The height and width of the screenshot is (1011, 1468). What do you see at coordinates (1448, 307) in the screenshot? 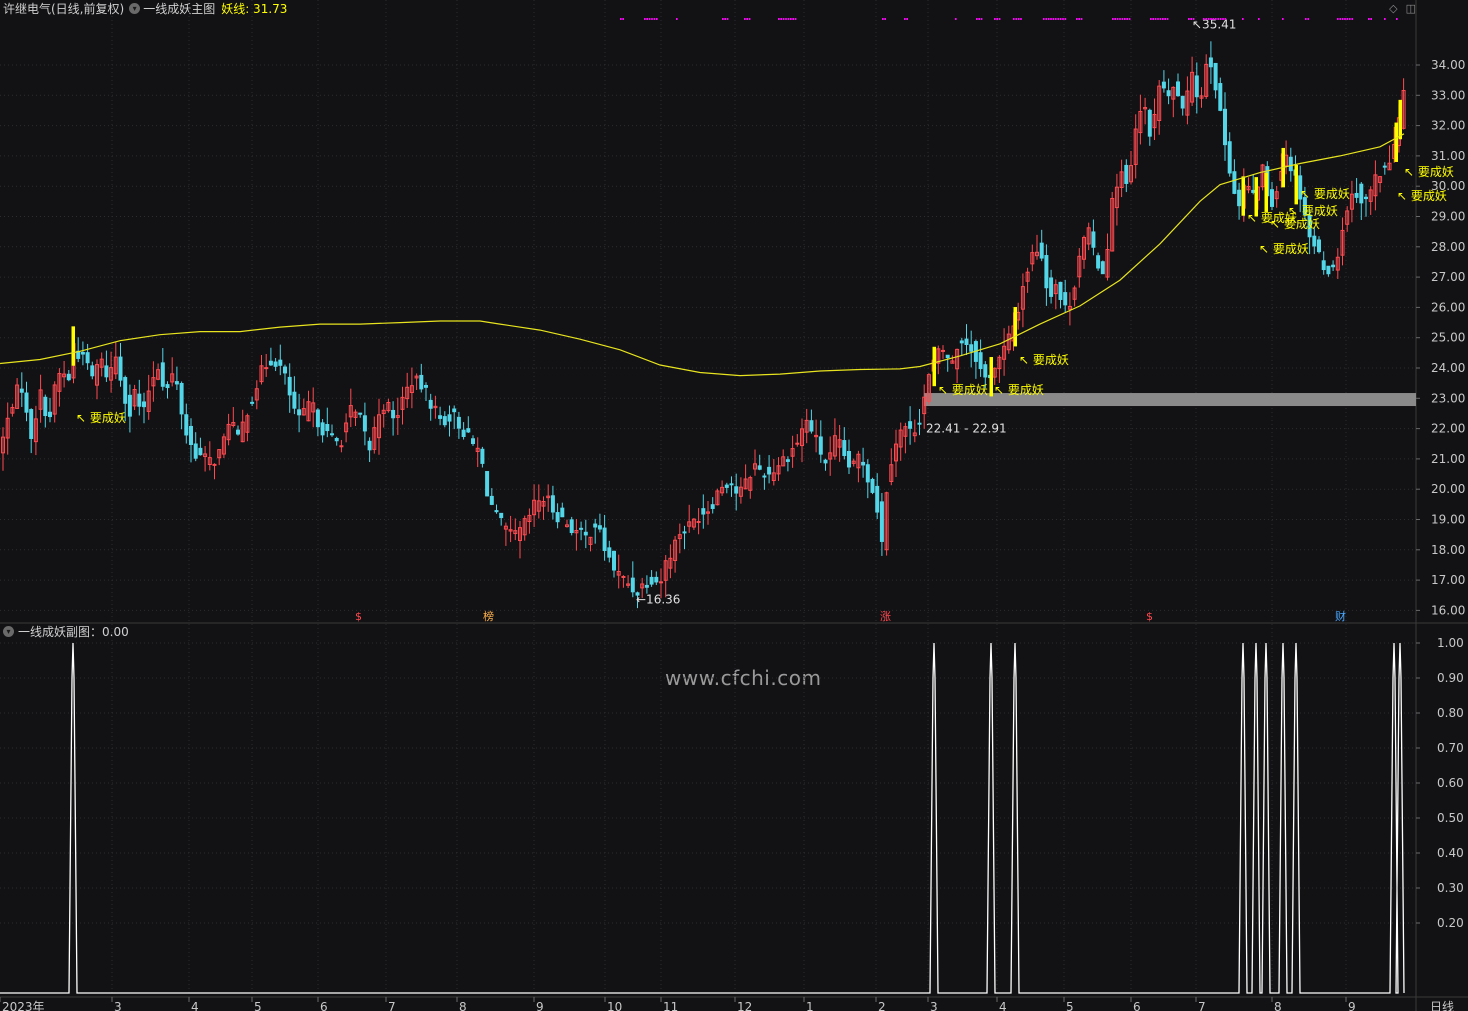
I see `price-tick-label: 26.00` at bounding box center [1448, 307].